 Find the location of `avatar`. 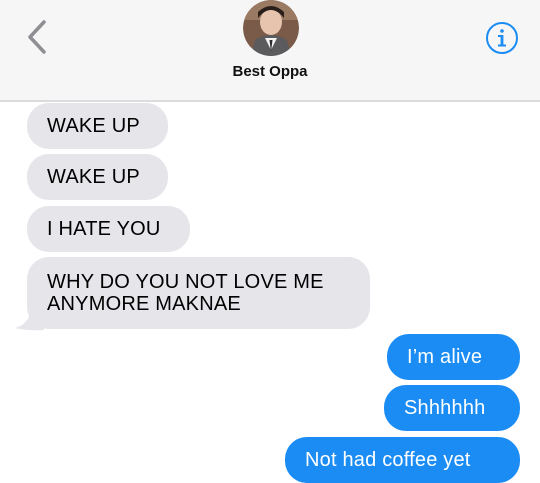

avatar is located at coordinates (271, 28).